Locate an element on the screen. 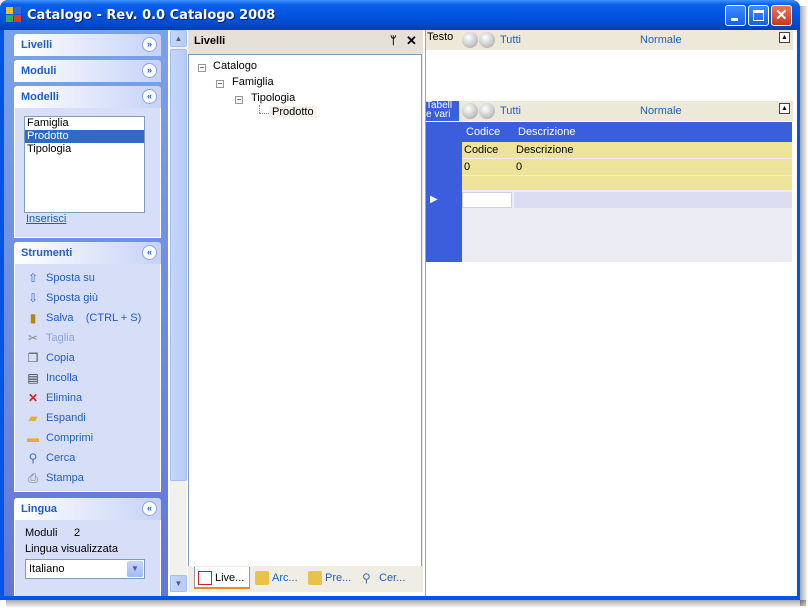  app-icon is located at coordinates (14, 15).